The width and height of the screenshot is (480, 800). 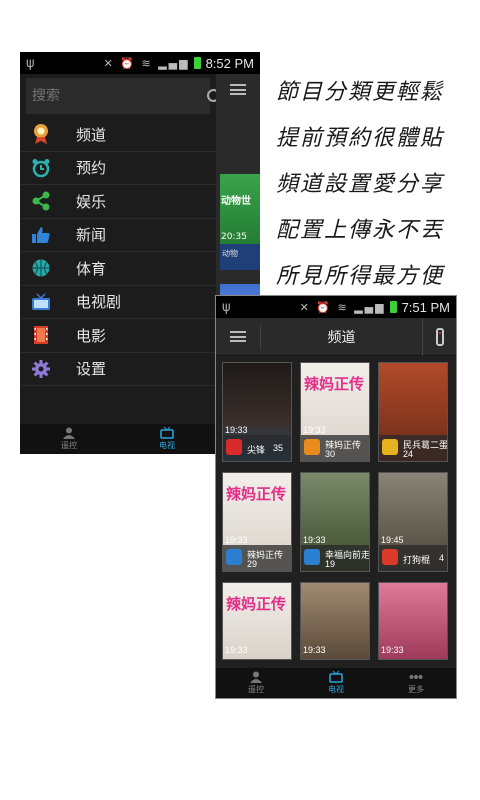 I want to click on channel-card: 19:33 尖锋 35, so click(x=257, y=412).